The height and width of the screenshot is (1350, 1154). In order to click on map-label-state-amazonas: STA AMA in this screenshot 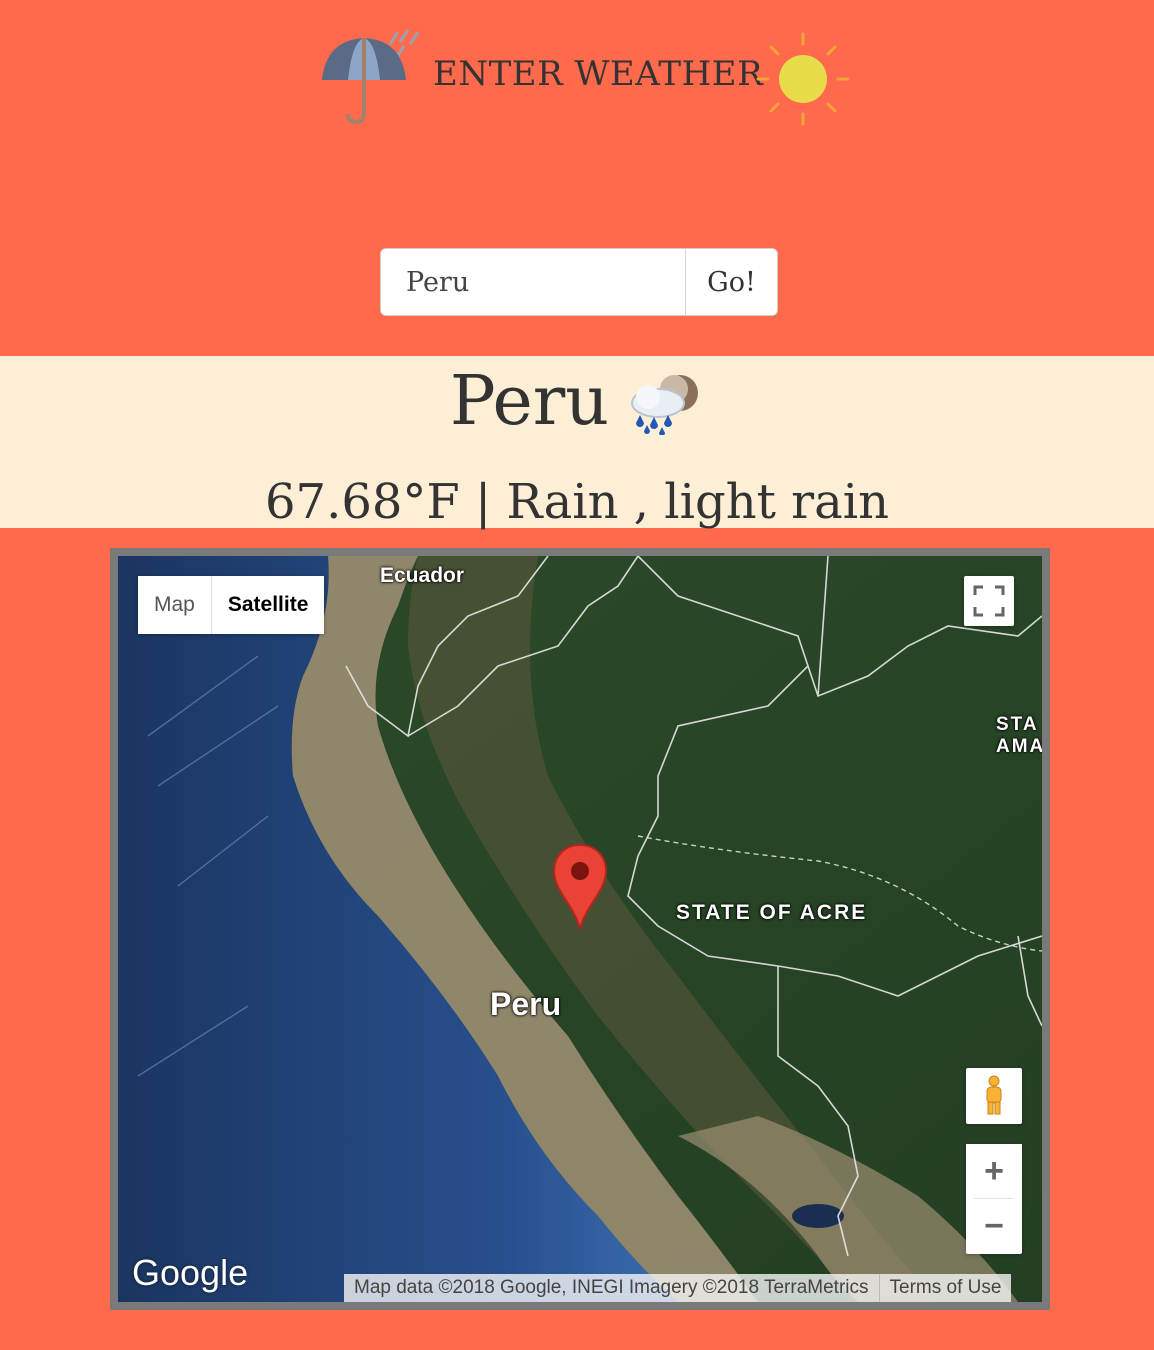, I will do `click(1019, 736)`.